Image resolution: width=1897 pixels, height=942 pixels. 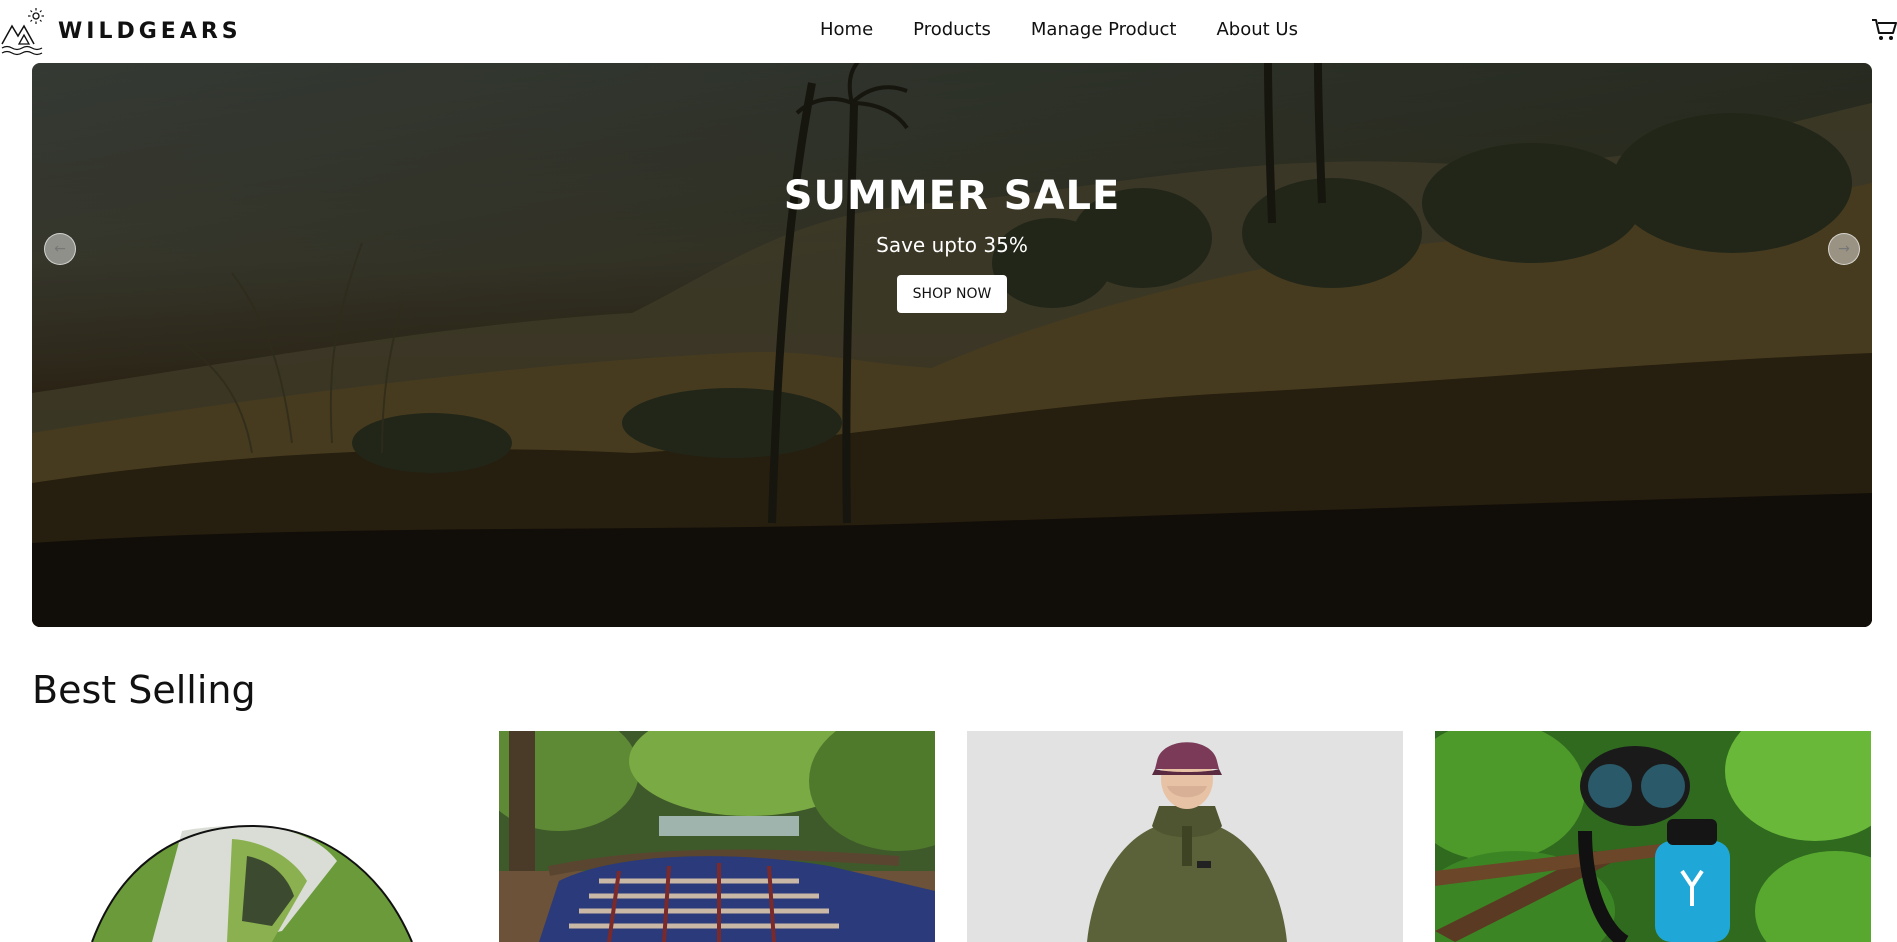 What do you see at coordinates (1257, 29) in the screenshot?
I see `nav-about-us: About Us` at bounding box center [1257, 29].